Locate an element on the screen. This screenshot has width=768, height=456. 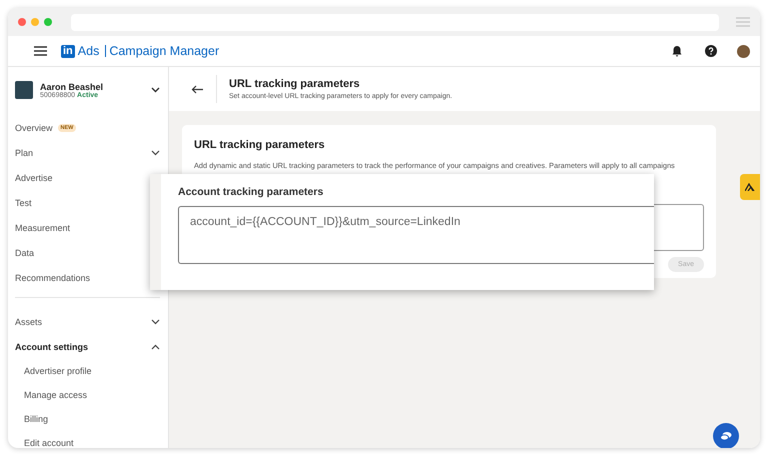
back-arrow-icon is located at coordinates (197, 89).